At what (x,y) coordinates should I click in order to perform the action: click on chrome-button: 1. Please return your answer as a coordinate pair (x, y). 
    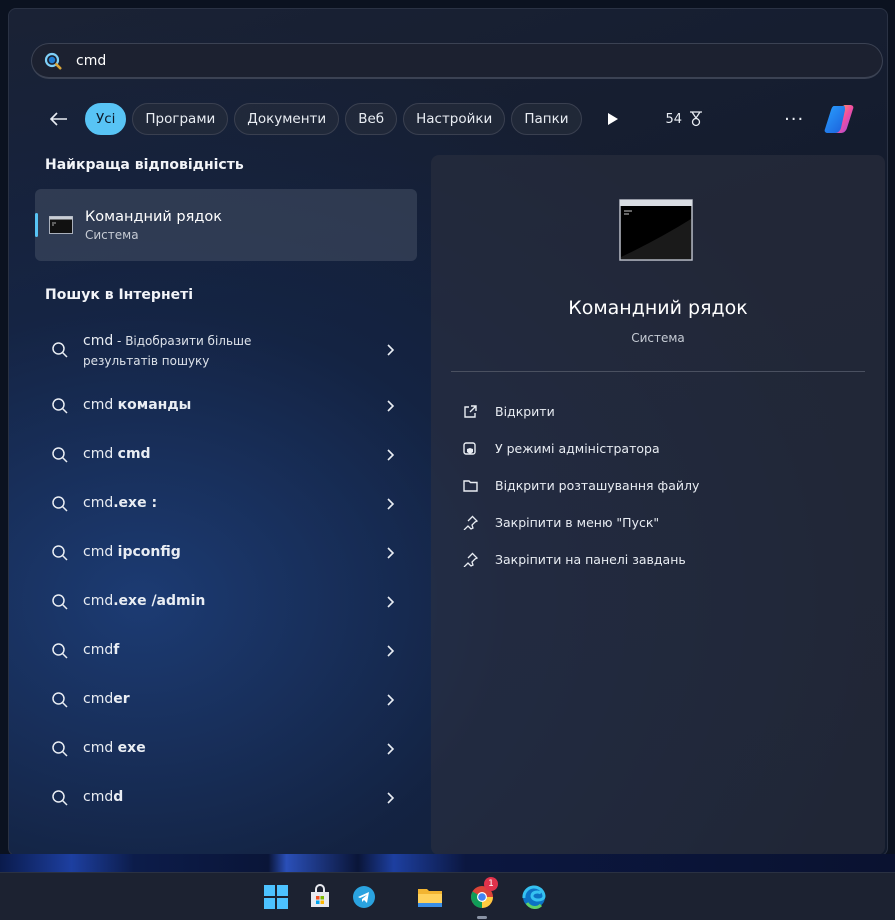
    Looking at the image, I should click on (483, 898).